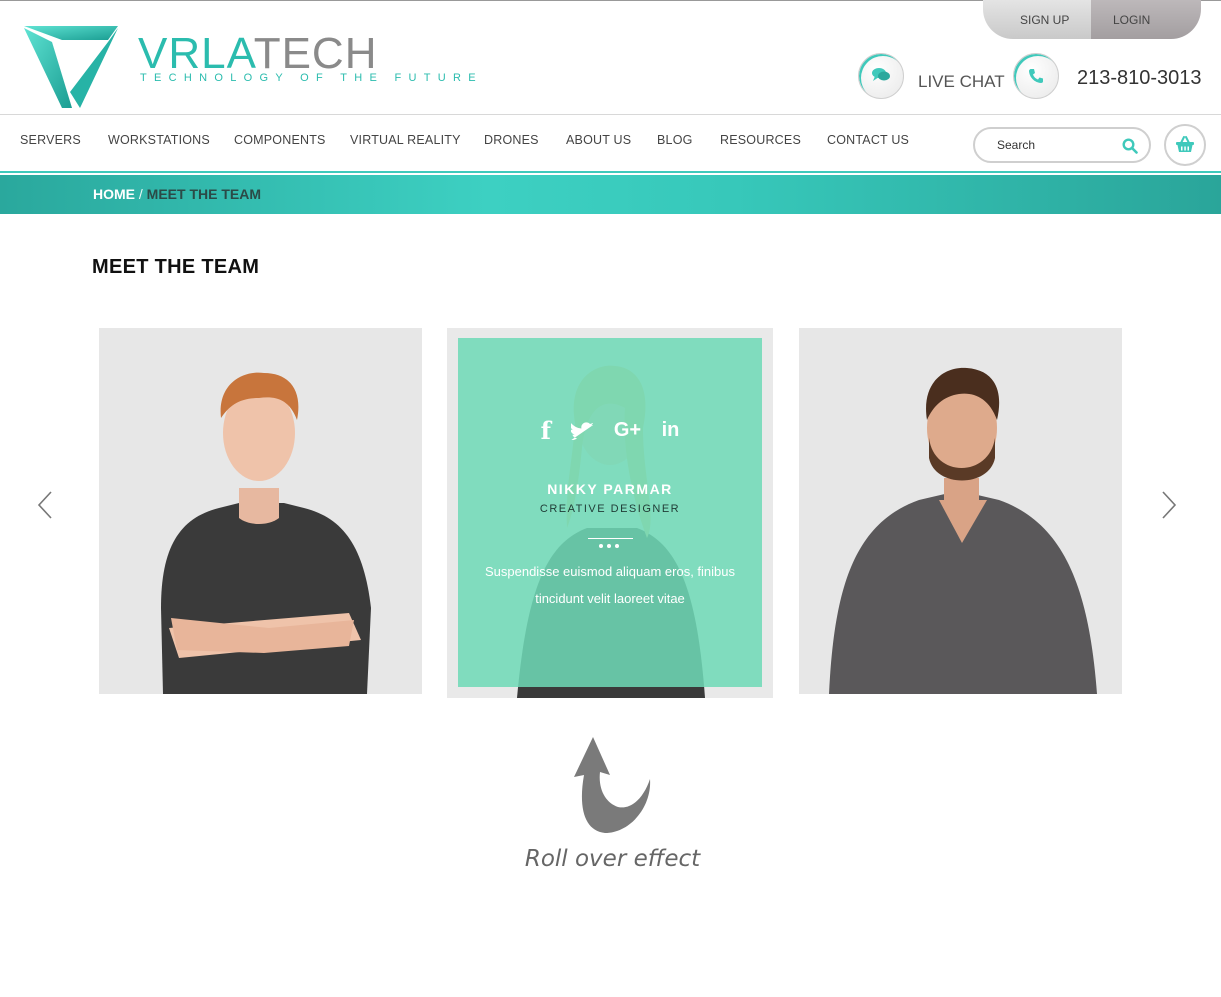 The height and width of the screenshot is (997, 1221). I want to click on nav-item-drones: DRONES, so click(511, 140).